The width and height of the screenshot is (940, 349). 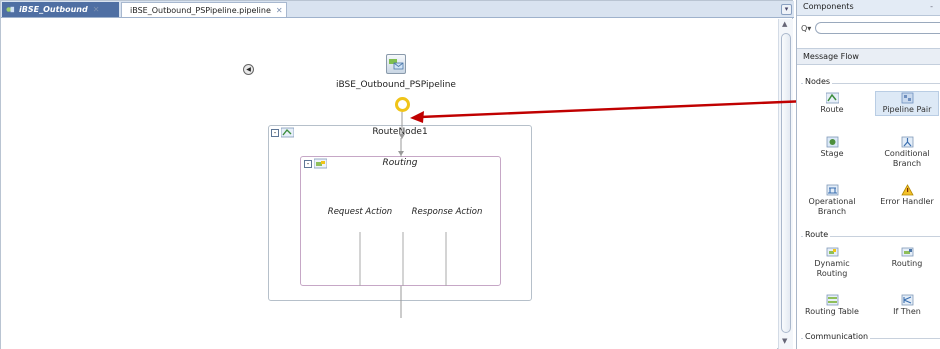 What do you see at coordinates (275, 133) in the screenshot?
I see `route-node-collapse-toggle: -` at bounding box center [275, 133].